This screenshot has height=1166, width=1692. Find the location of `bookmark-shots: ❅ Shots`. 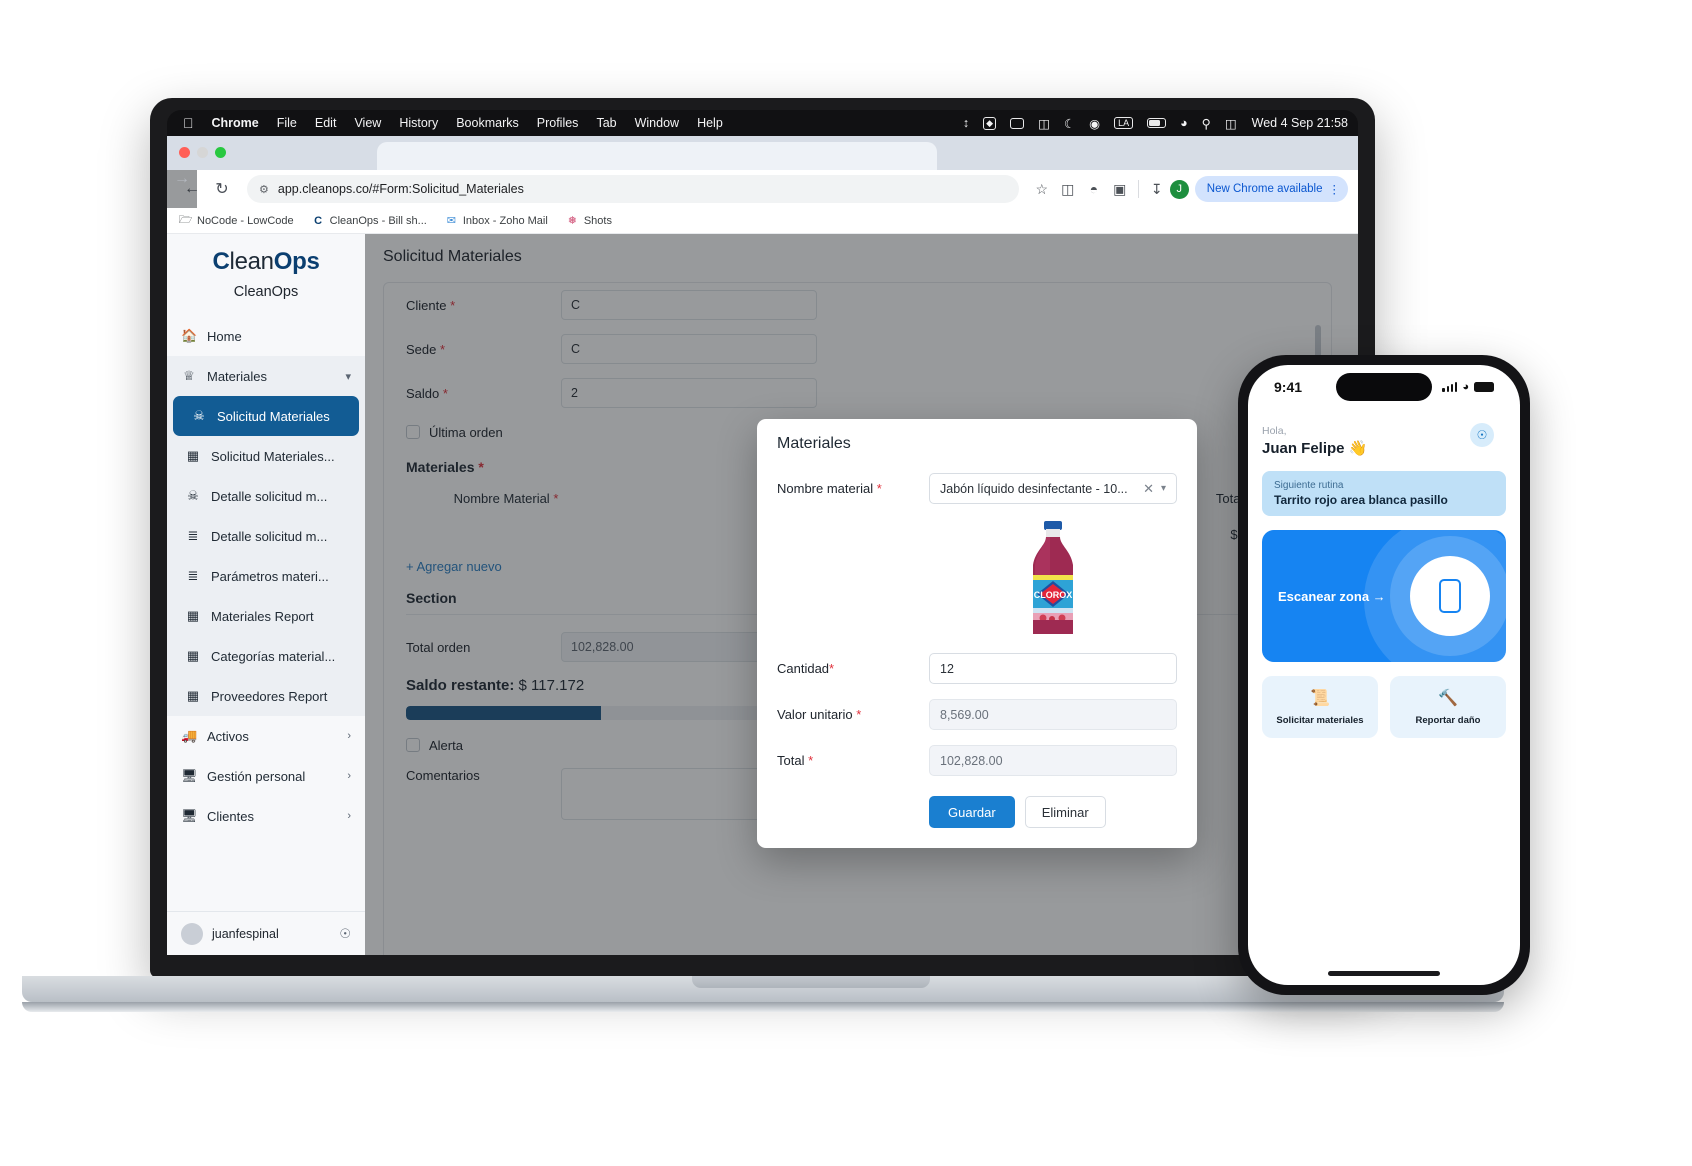

bookmark-shots: ❅ Shots is located at coordinates (589, 221).